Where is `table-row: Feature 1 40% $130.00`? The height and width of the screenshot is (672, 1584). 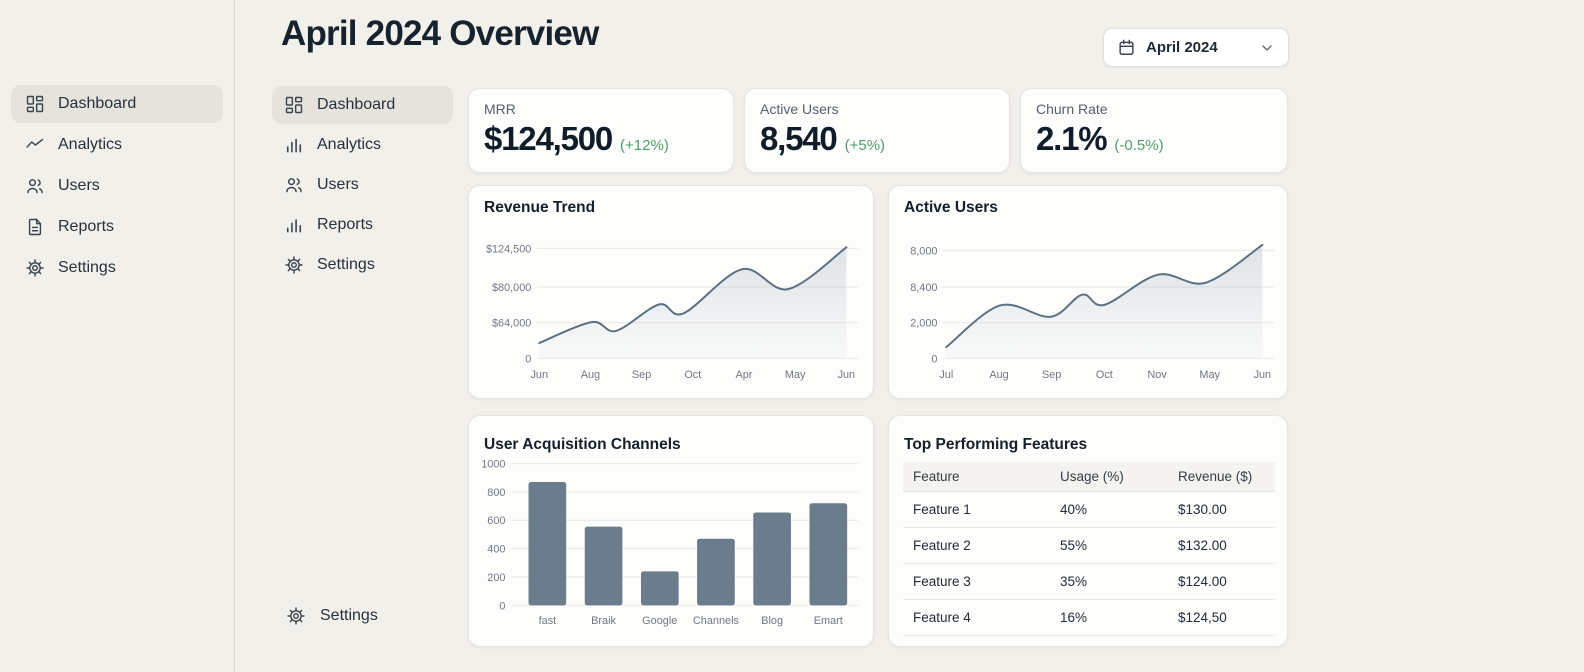
table-row: Feature 1 40% $130.00 is located at coordinates (1089, 509).